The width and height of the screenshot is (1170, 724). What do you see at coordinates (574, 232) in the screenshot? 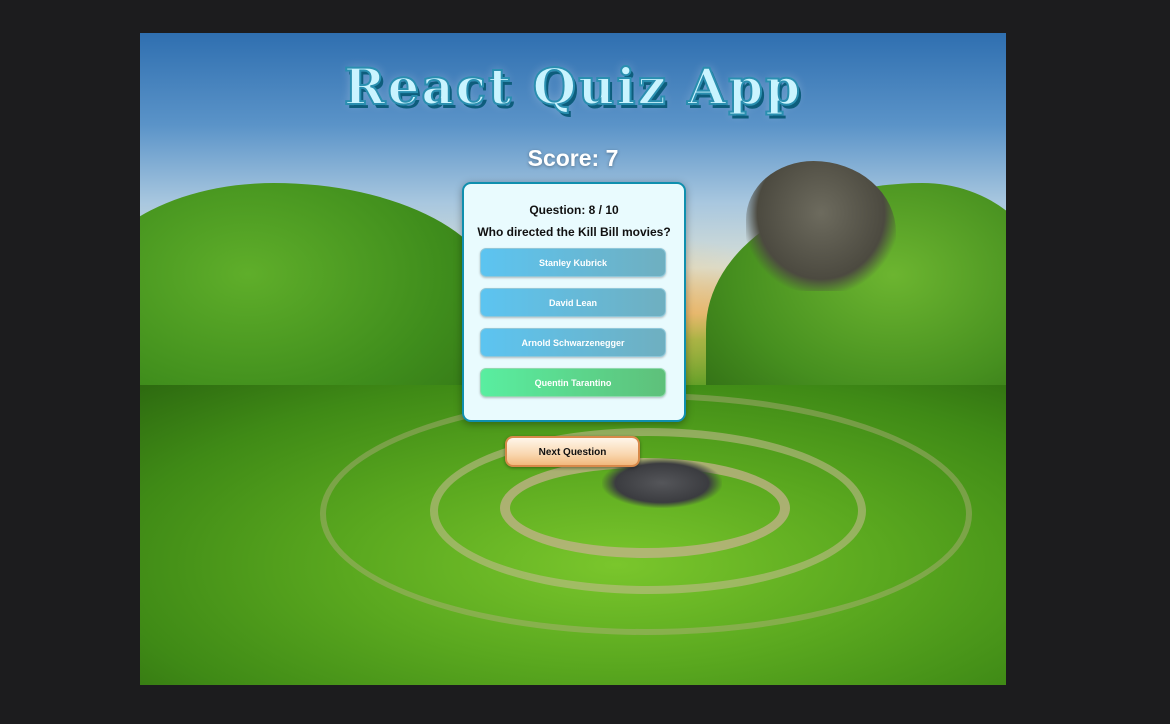
I see `question-text: Who directed the Kill Bill movies?` at bounding box center [574, 232].